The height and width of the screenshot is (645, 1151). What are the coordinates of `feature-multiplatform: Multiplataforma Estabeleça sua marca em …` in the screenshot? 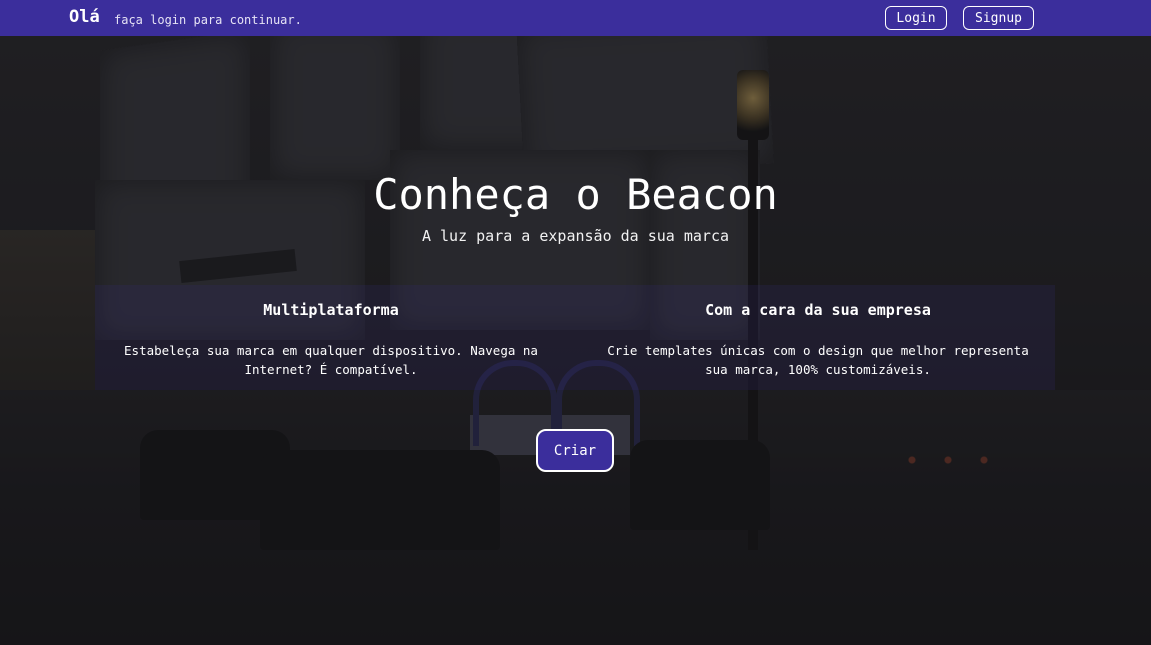 It's located at (331, 340).